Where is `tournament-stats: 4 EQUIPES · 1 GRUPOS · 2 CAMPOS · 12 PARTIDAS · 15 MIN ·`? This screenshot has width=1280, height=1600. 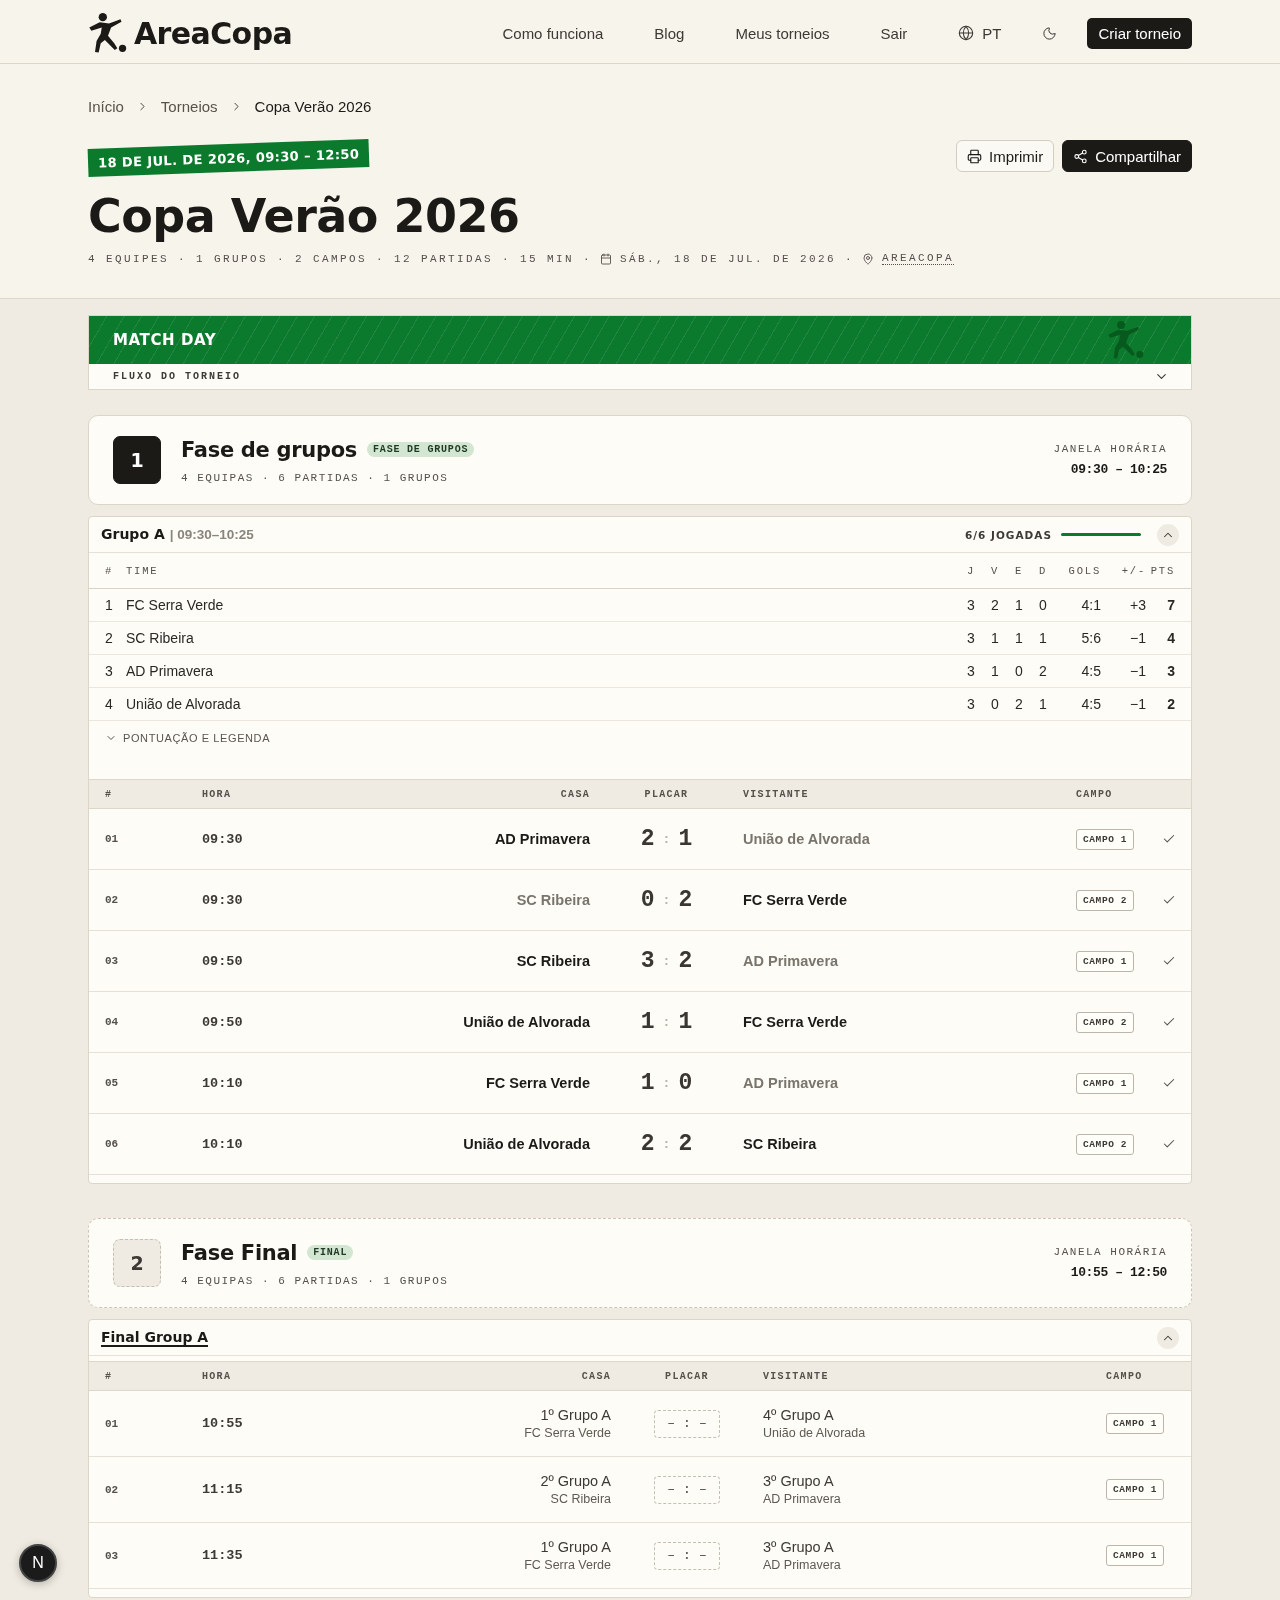 tournament-stats: 4 EQUIPES · 1 GRUPOS · 2 CAMPOS · 12 PARTIDAS · 15 MIN · is located at coordinates (340, 258).